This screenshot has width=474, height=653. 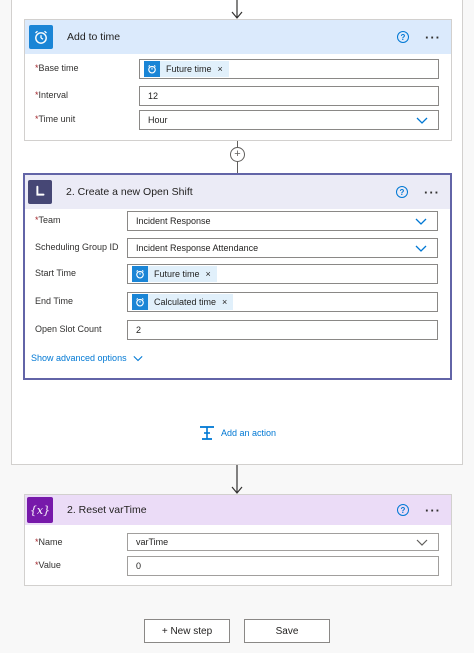 I want to click on connector-arrow-top, so click(x=237, y=9).